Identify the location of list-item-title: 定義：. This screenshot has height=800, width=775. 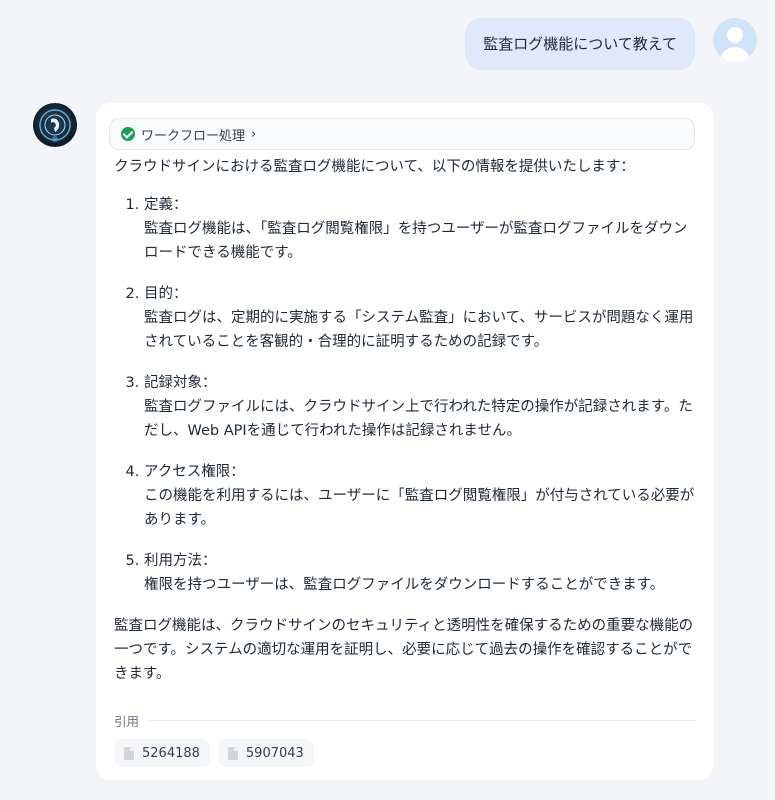
(166, 205).